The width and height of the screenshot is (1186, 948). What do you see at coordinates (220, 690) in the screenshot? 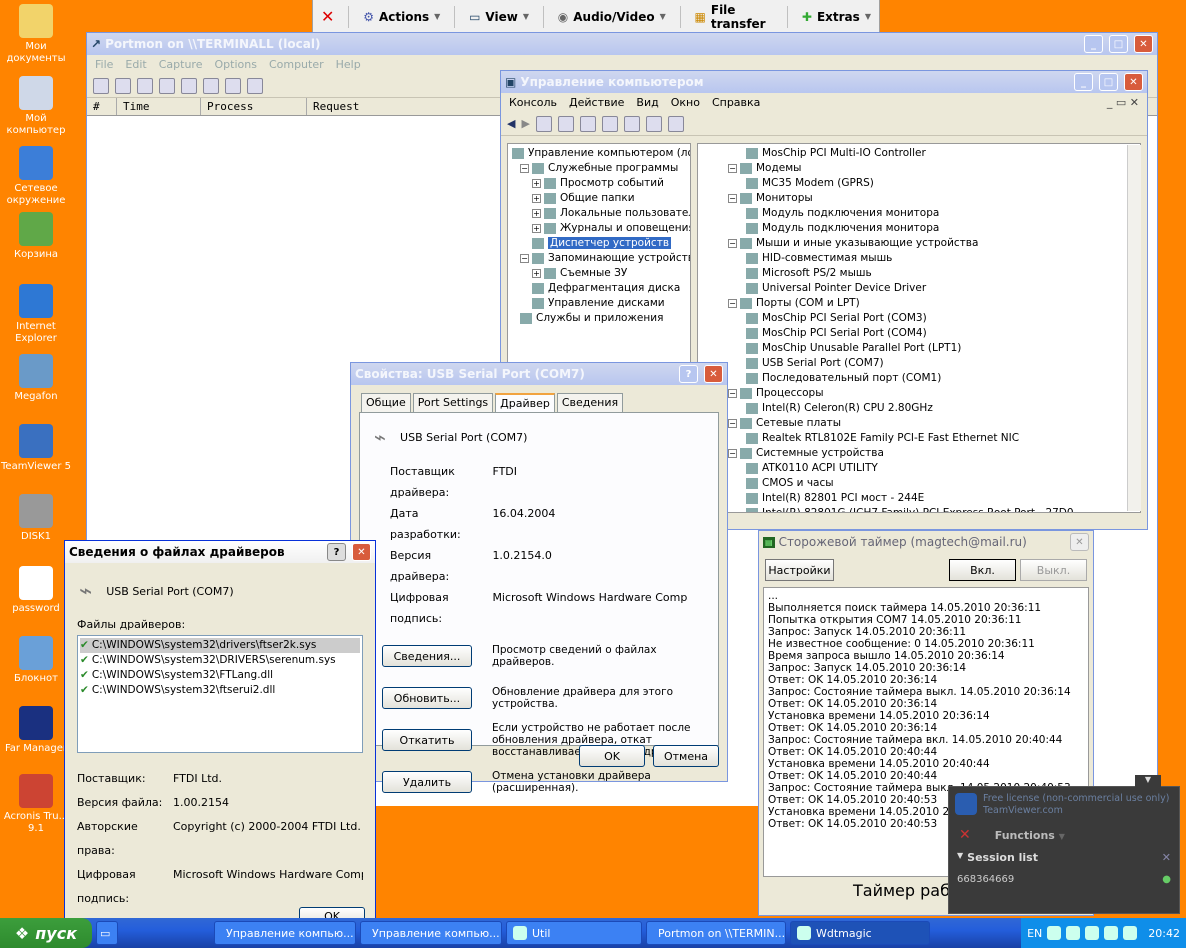
I see `driver-file-item: ✔ C:\WINDOWS\system32\ftserui2.dll` at bounding box center [220, 690].